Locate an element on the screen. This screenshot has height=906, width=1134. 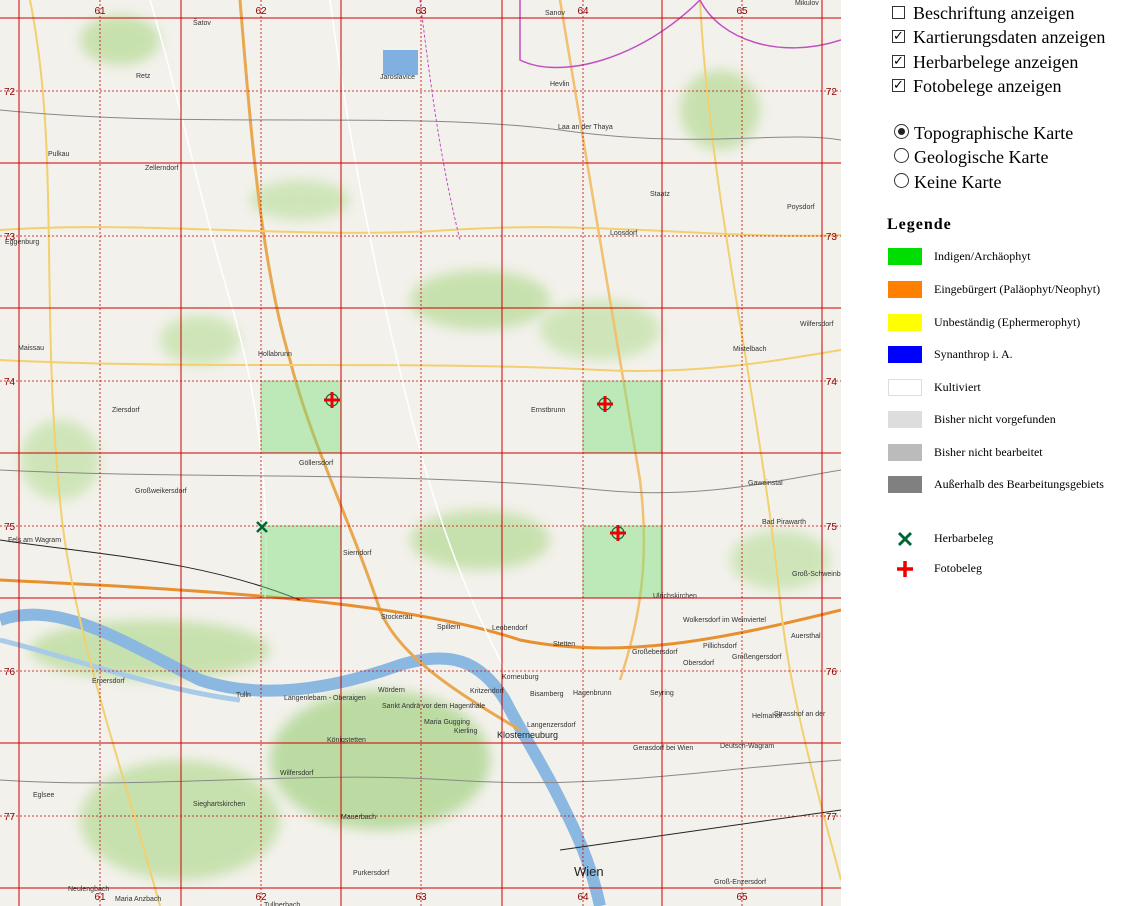
place-label: Ulrichskirchen is located at coordinates (675, 596).